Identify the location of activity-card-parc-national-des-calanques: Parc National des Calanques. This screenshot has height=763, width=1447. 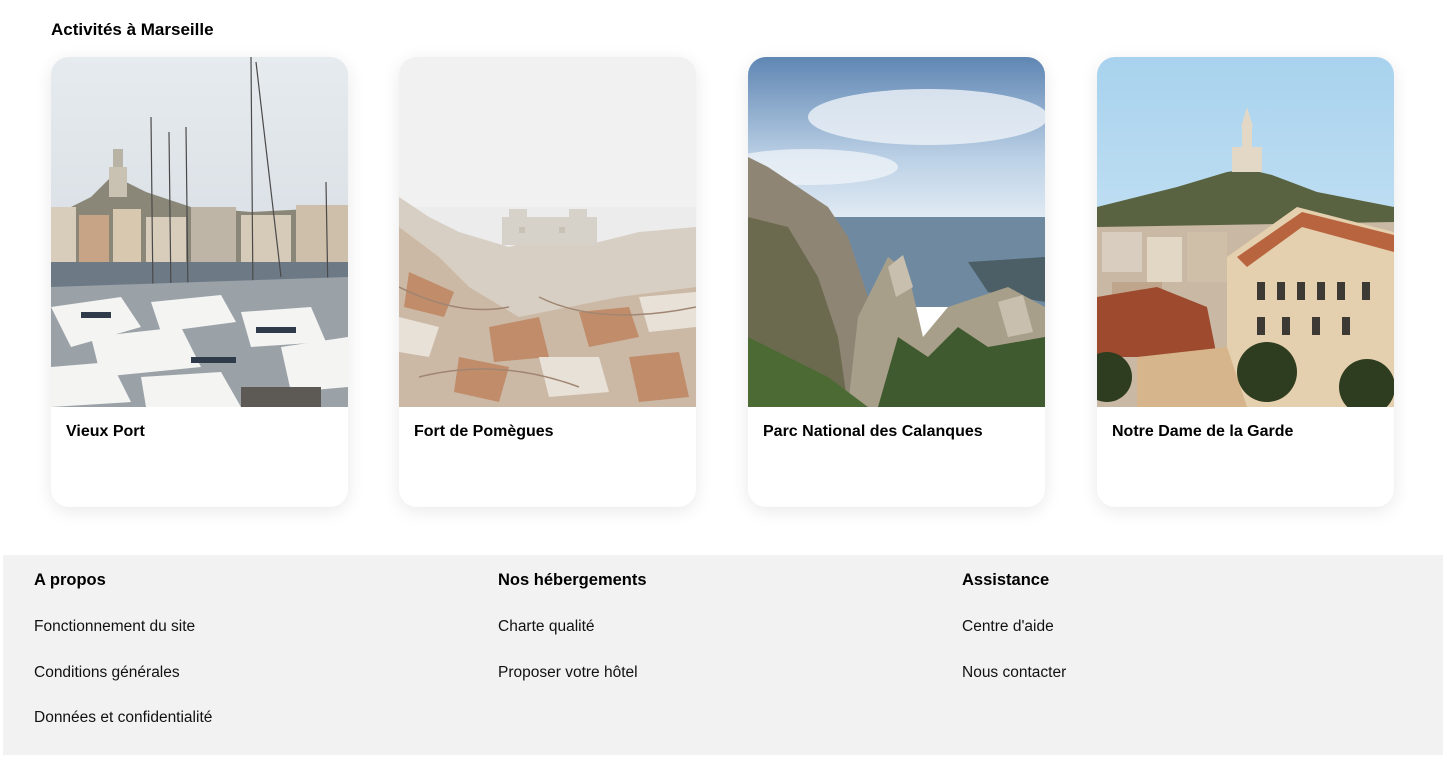
(896, 282).